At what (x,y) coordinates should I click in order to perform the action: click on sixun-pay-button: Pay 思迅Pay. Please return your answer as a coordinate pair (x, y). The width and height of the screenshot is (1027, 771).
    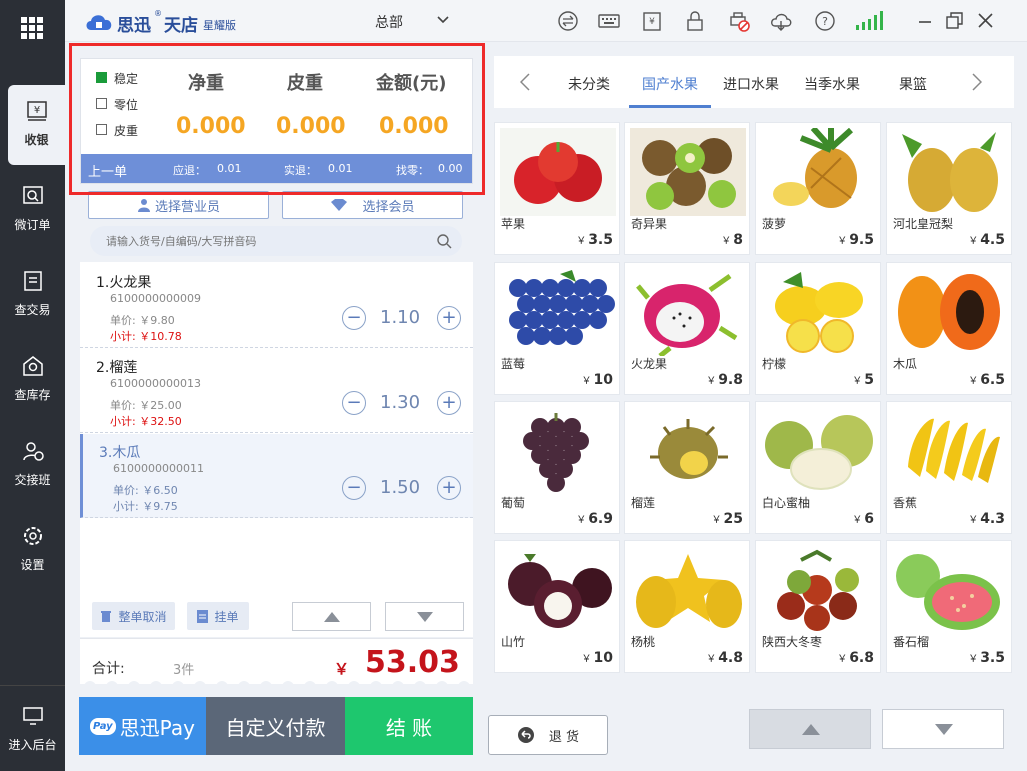
    Looking at the image, I should click on (142, 726).